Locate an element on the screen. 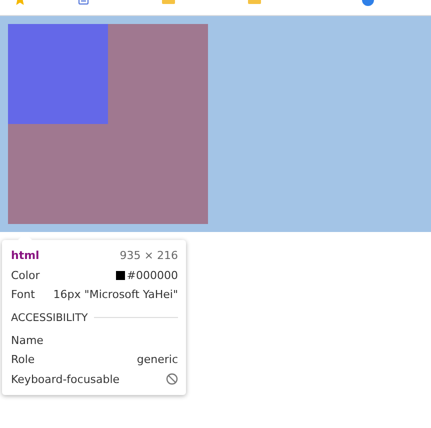  property-label: Color is located at coordinates (25, 275).